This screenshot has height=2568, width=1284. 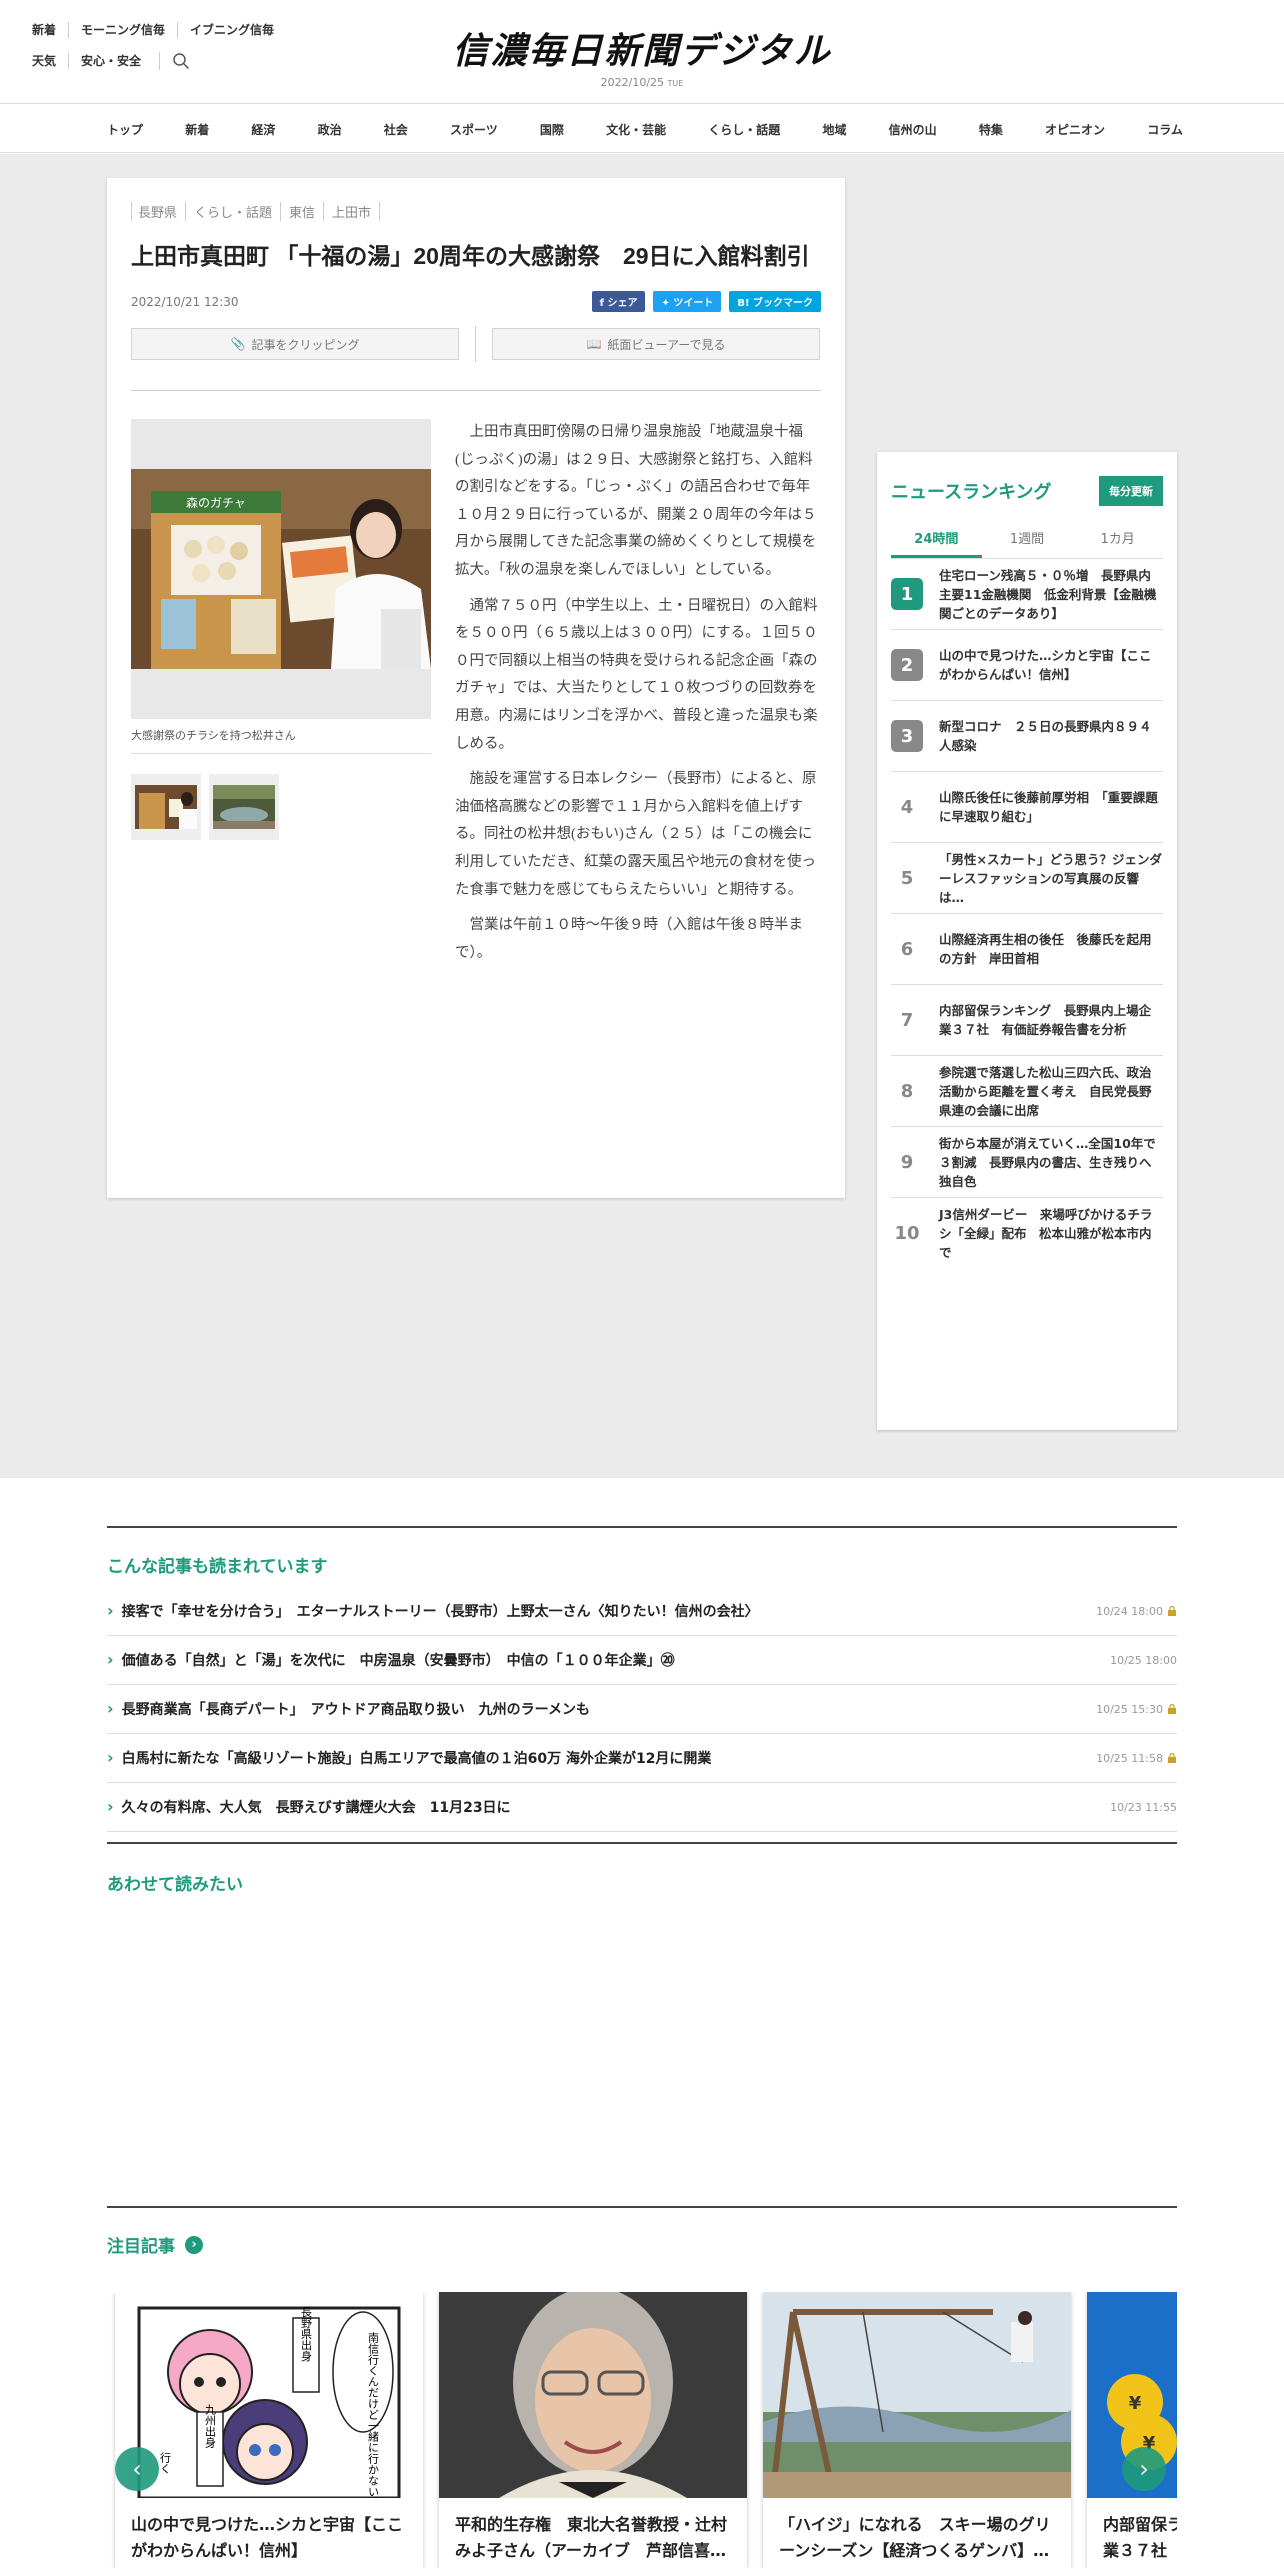 I want to click on portrait-photo, so click(x=593, y=2395).